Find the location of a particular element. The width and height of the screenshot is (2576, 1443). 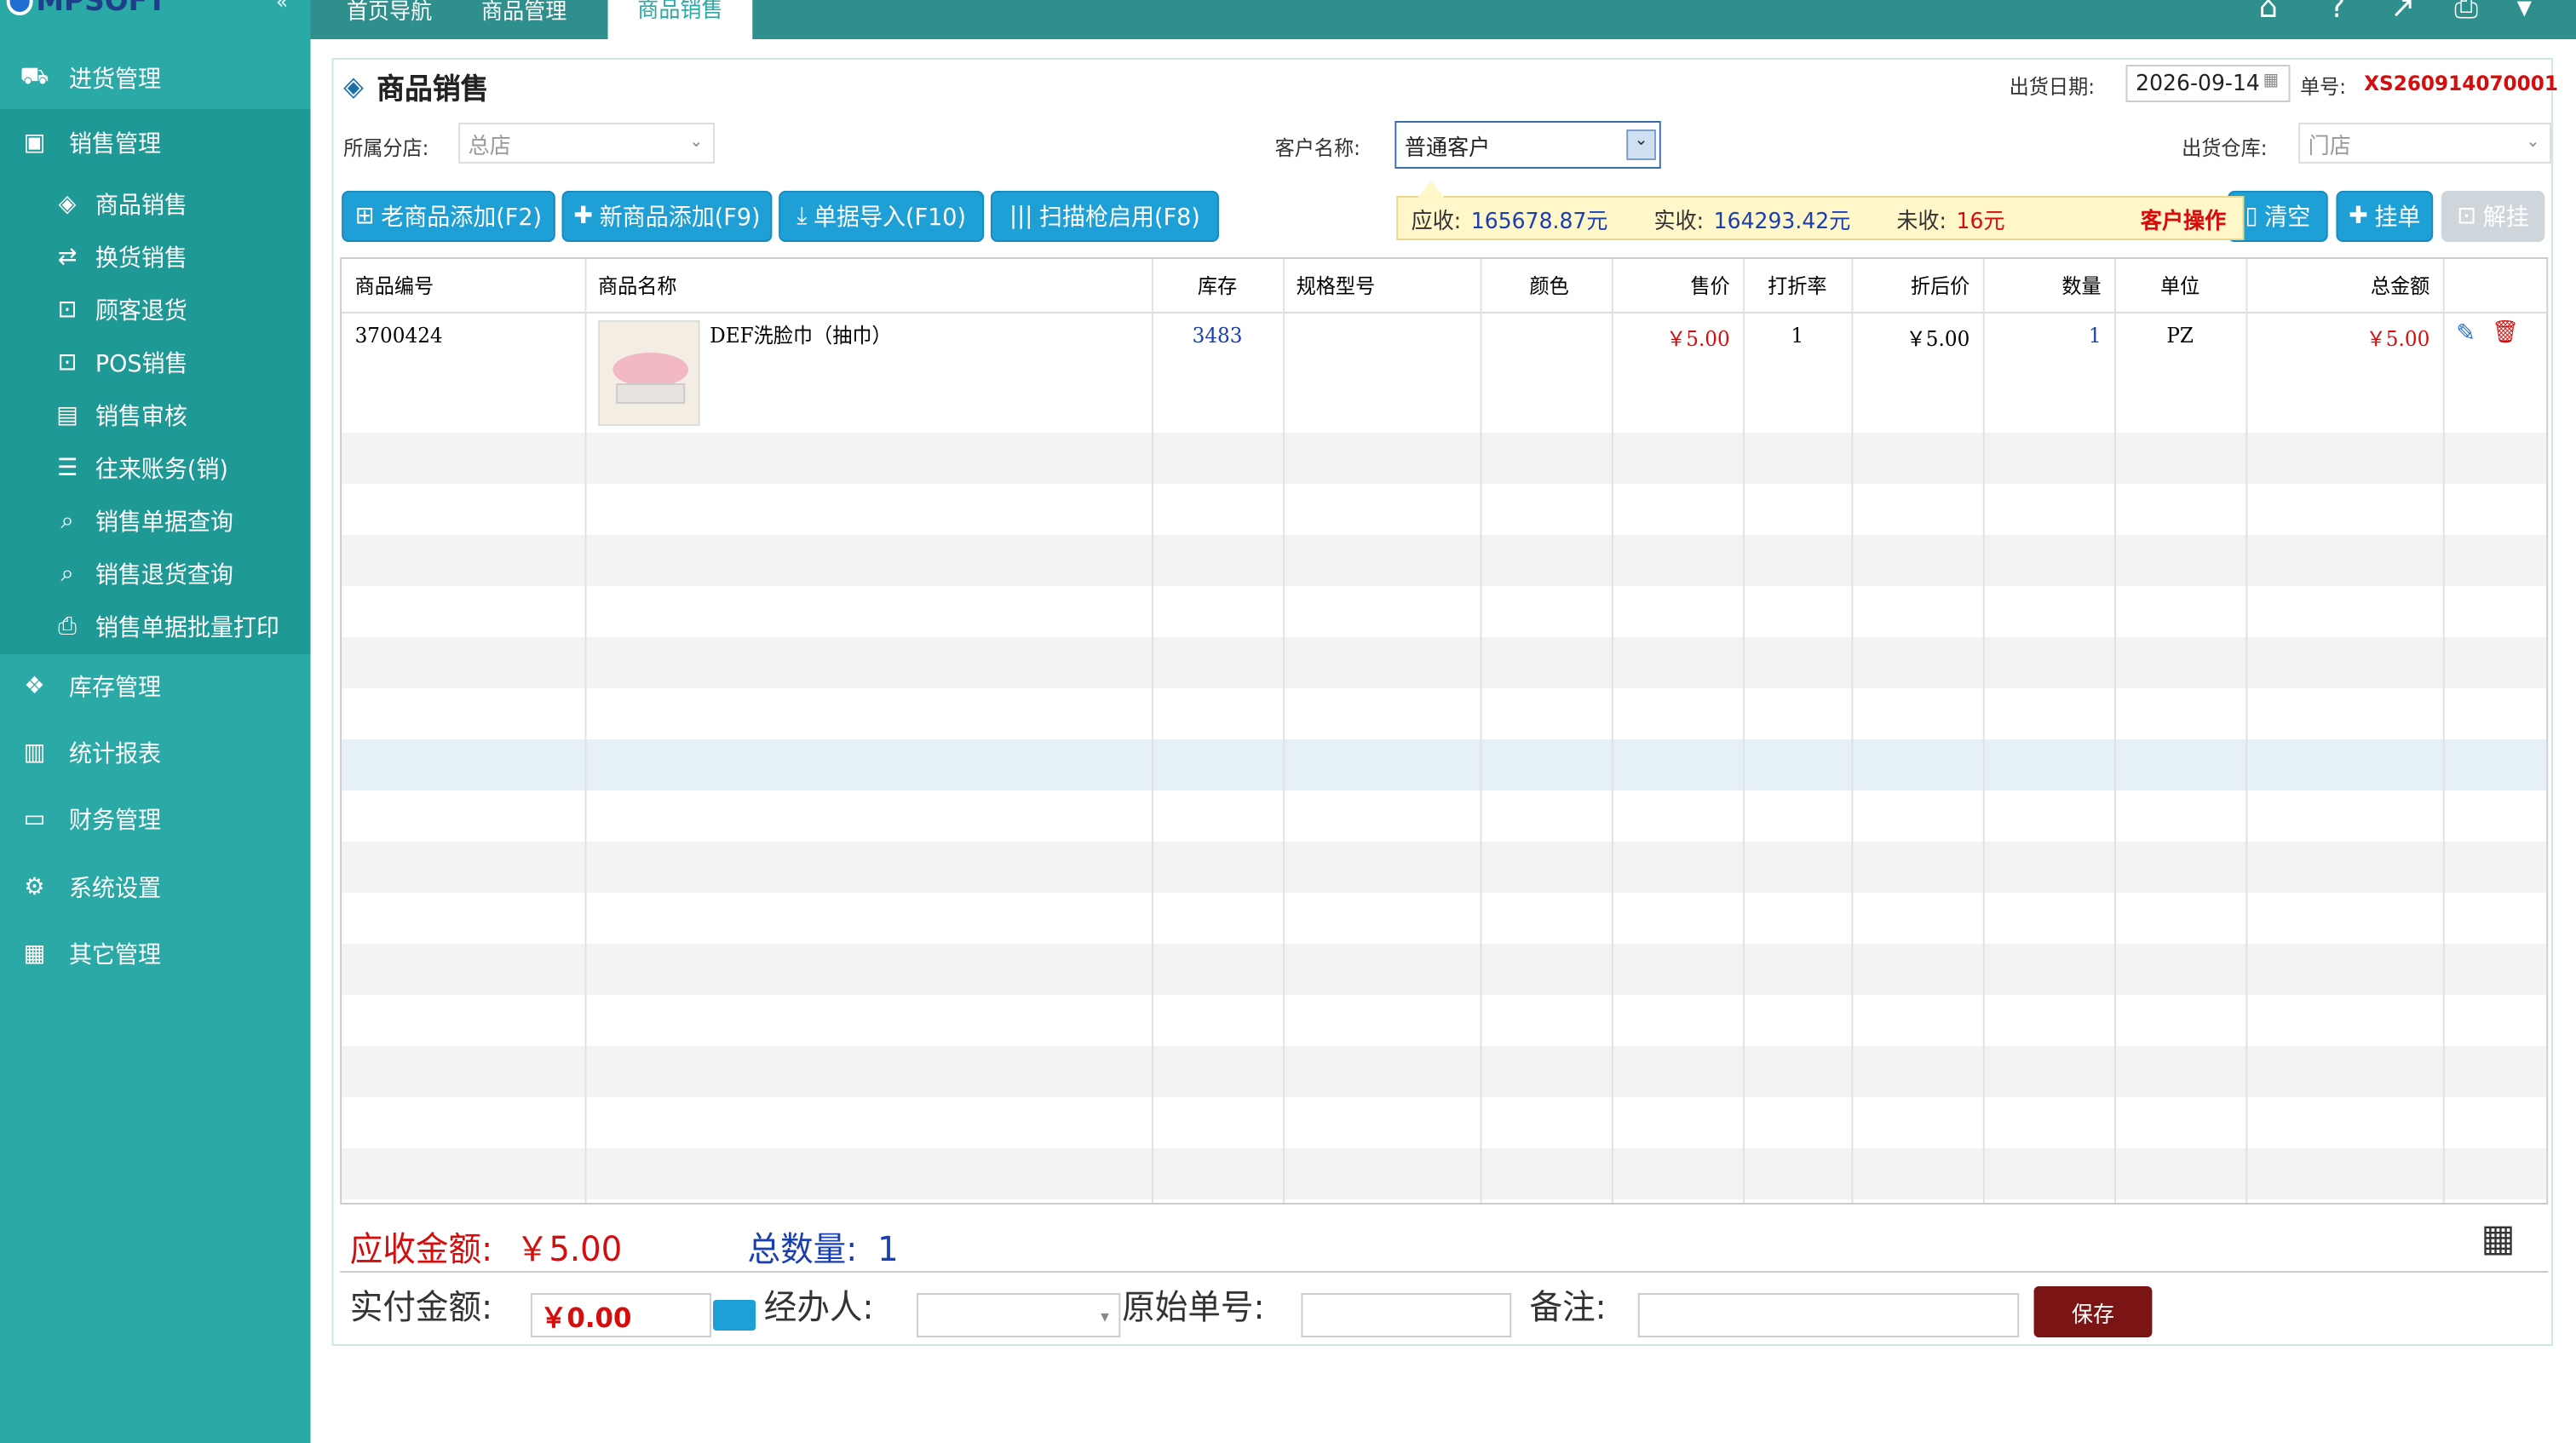

button-label: 扫描枪启用(F8) is located at coordinates (1120, 218).